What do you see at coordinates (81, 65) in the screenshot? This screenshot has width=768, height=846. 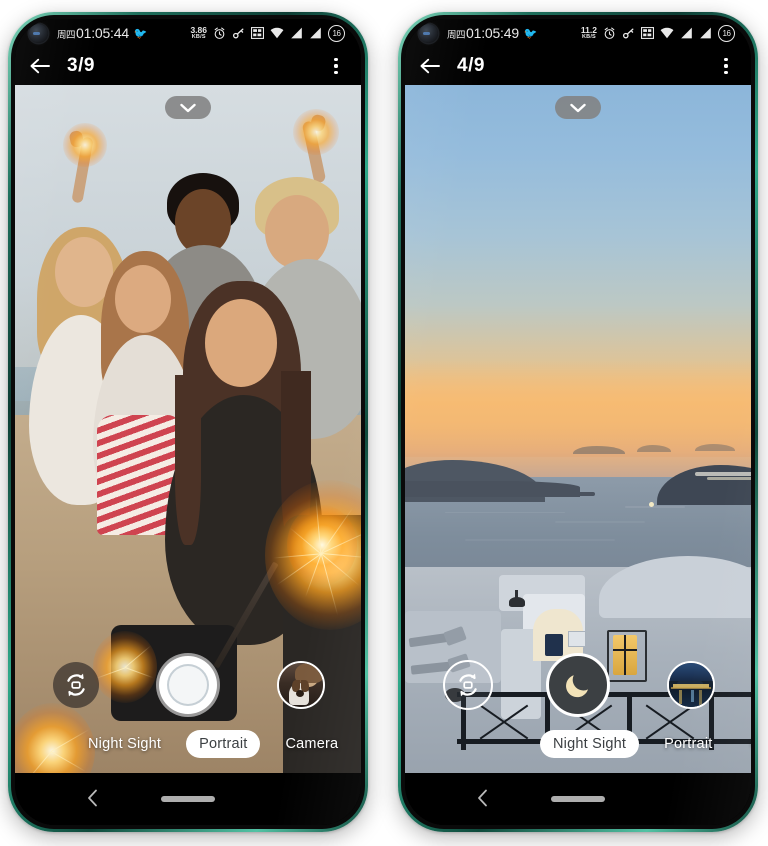 I see `page-title: 3/9` at bounding box center [81, 65].